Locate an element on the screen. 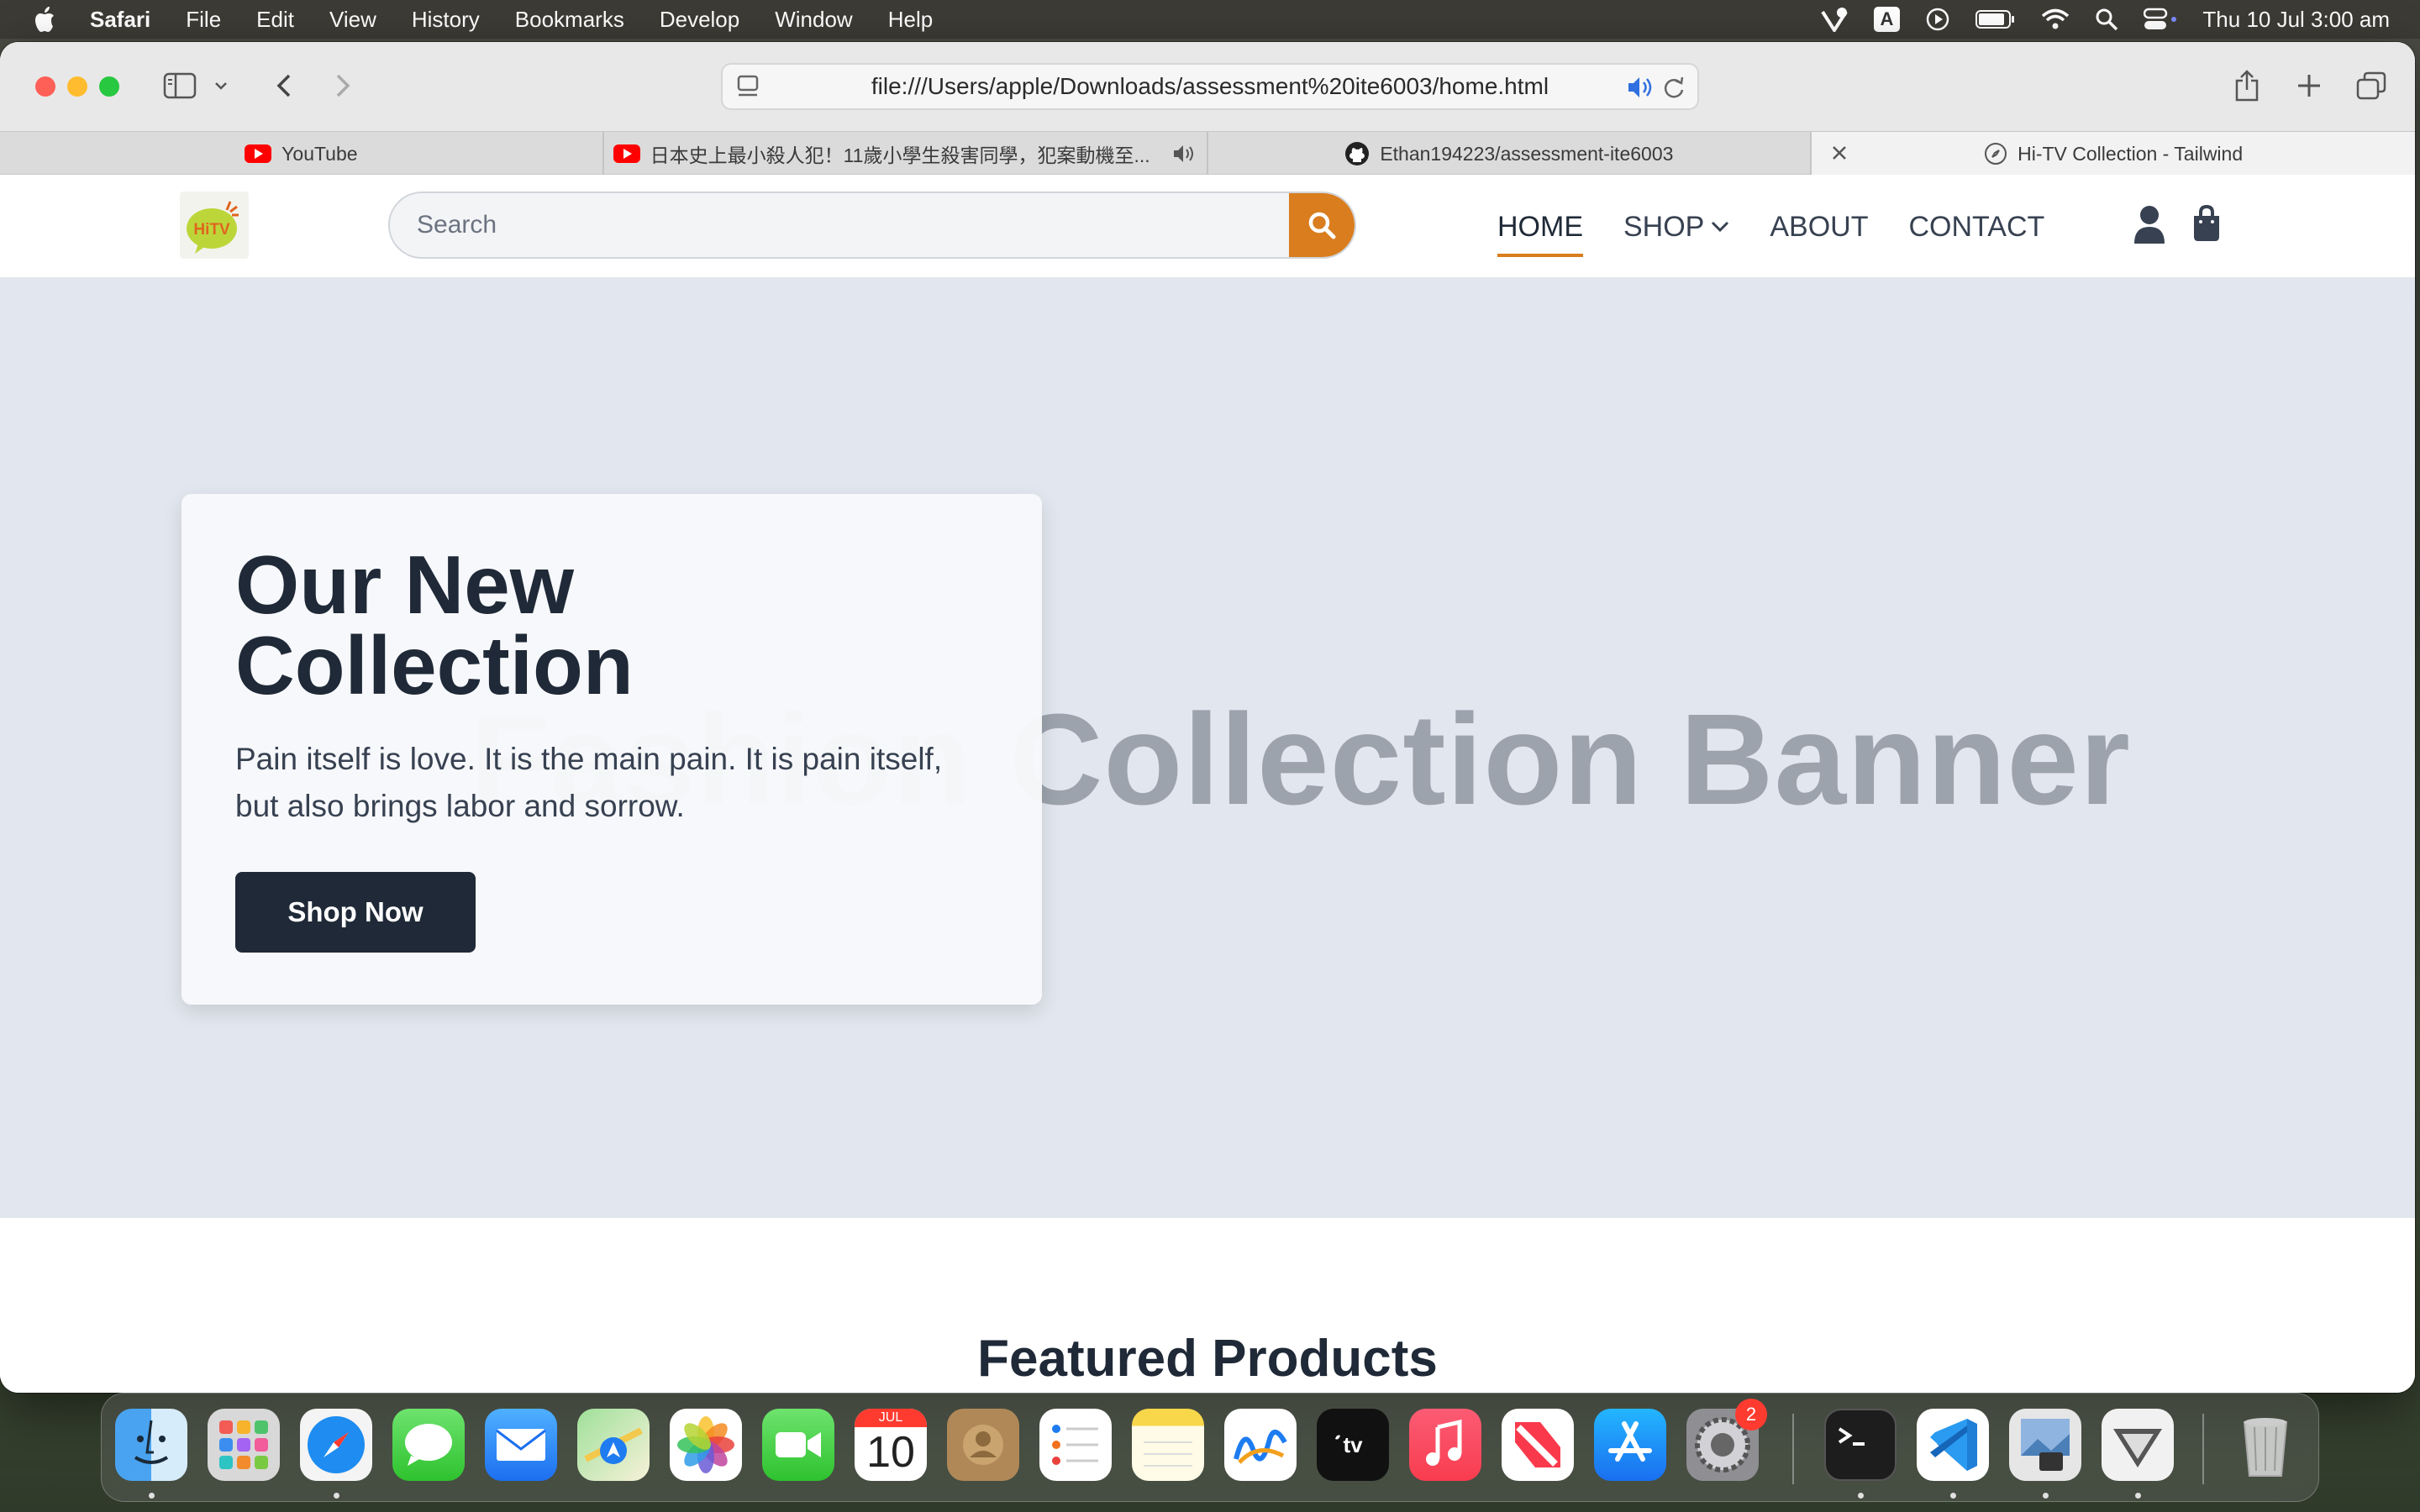 This screenshot has width=2420, height=1512. input-source-indicator: A is located at coordinates (1887, 19).